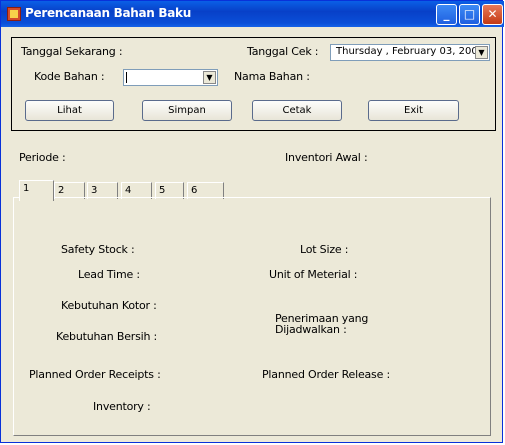  Describe the element at coordinates (446, 14) in the screenshot. I see `minimize-button: _` at that location.